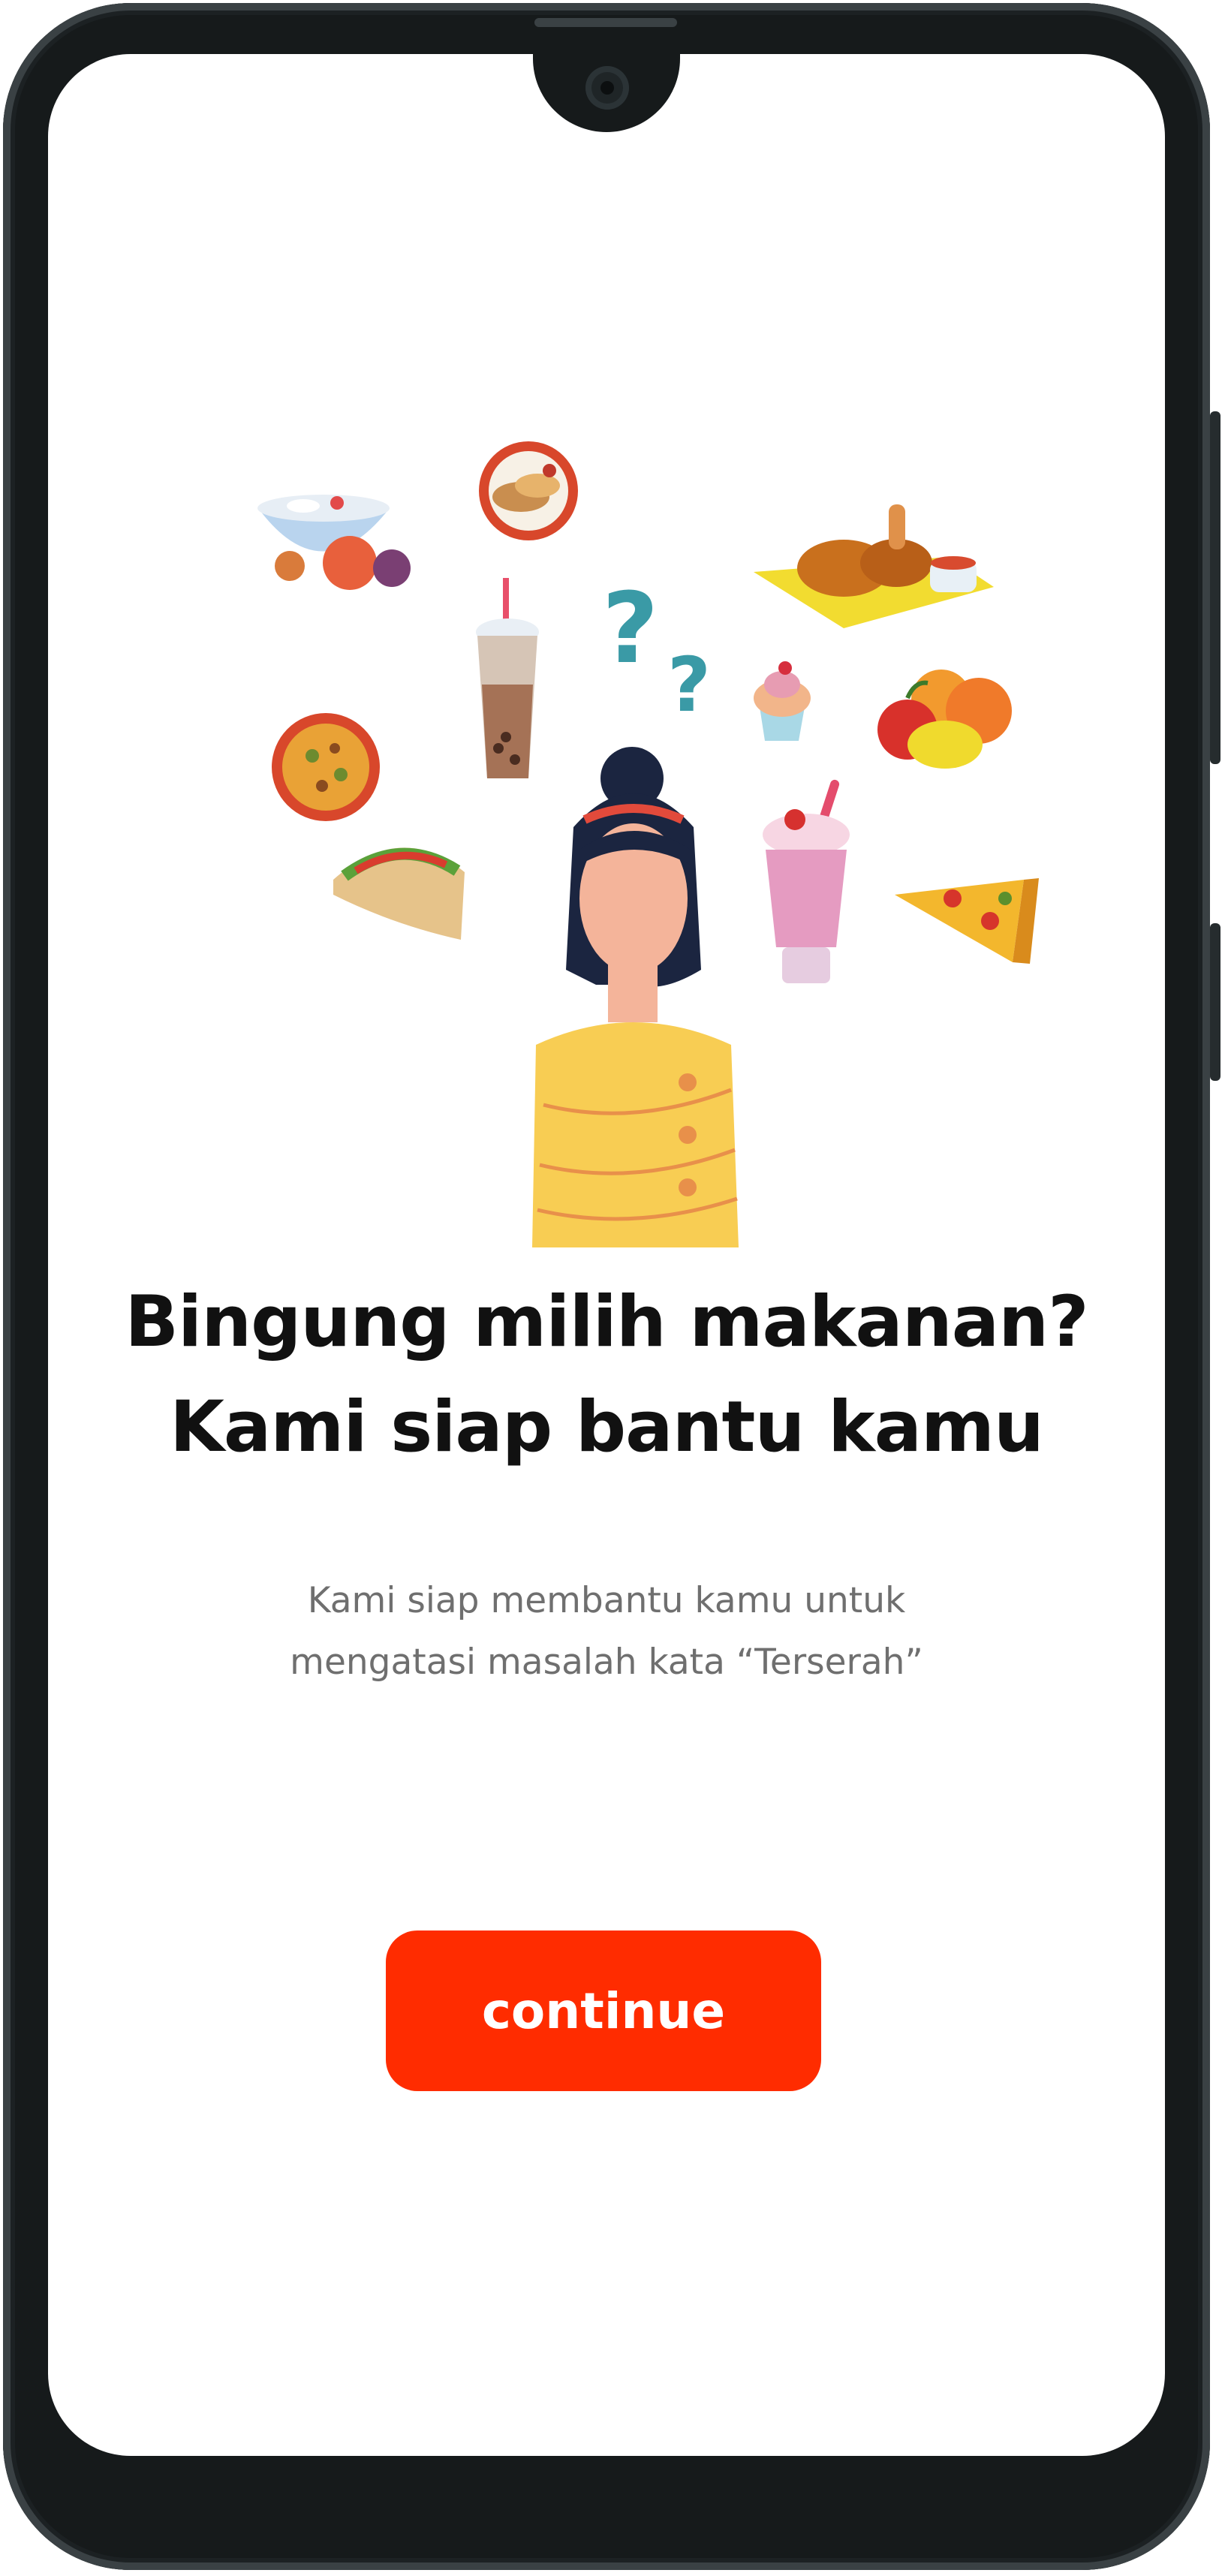 Image resolution: width=1222 pixels, height=2576 pixels. What do you see at coordinates (807, 881) in the screenshot?
I see `milkshake-icon` at bounding box center [807, 881].